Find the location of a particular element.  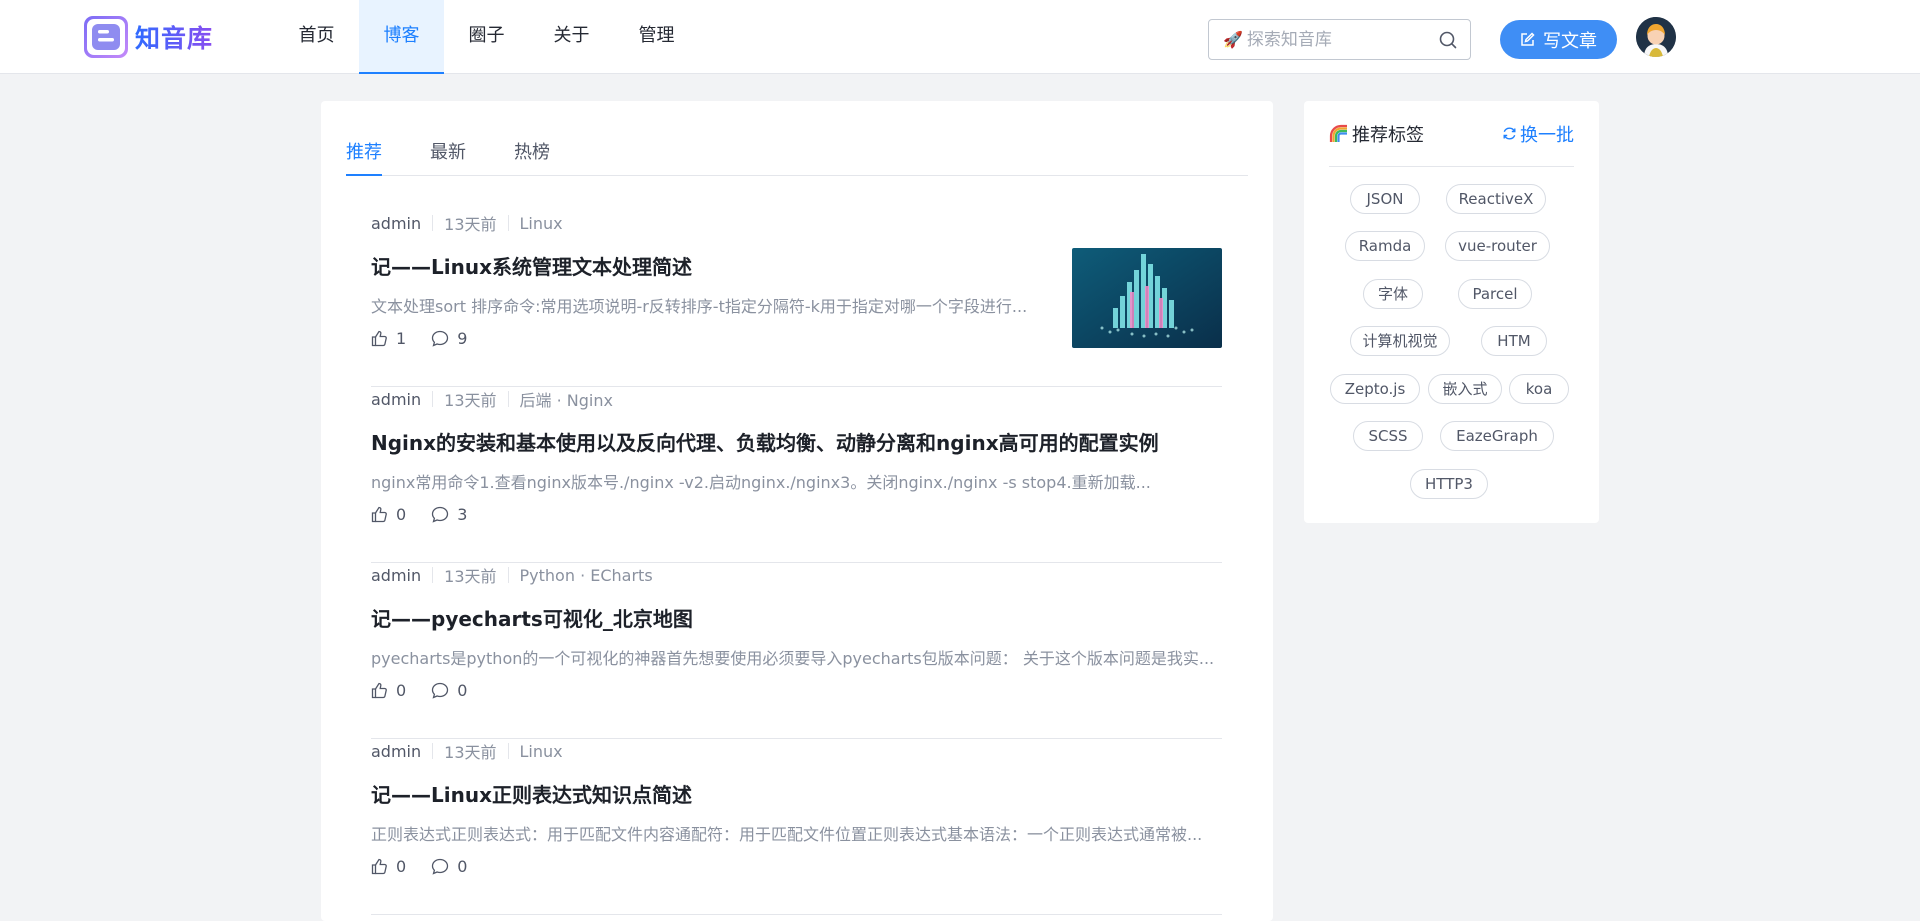

refresh-tags-button: 换一批 is located at coordinates (1538, 134).